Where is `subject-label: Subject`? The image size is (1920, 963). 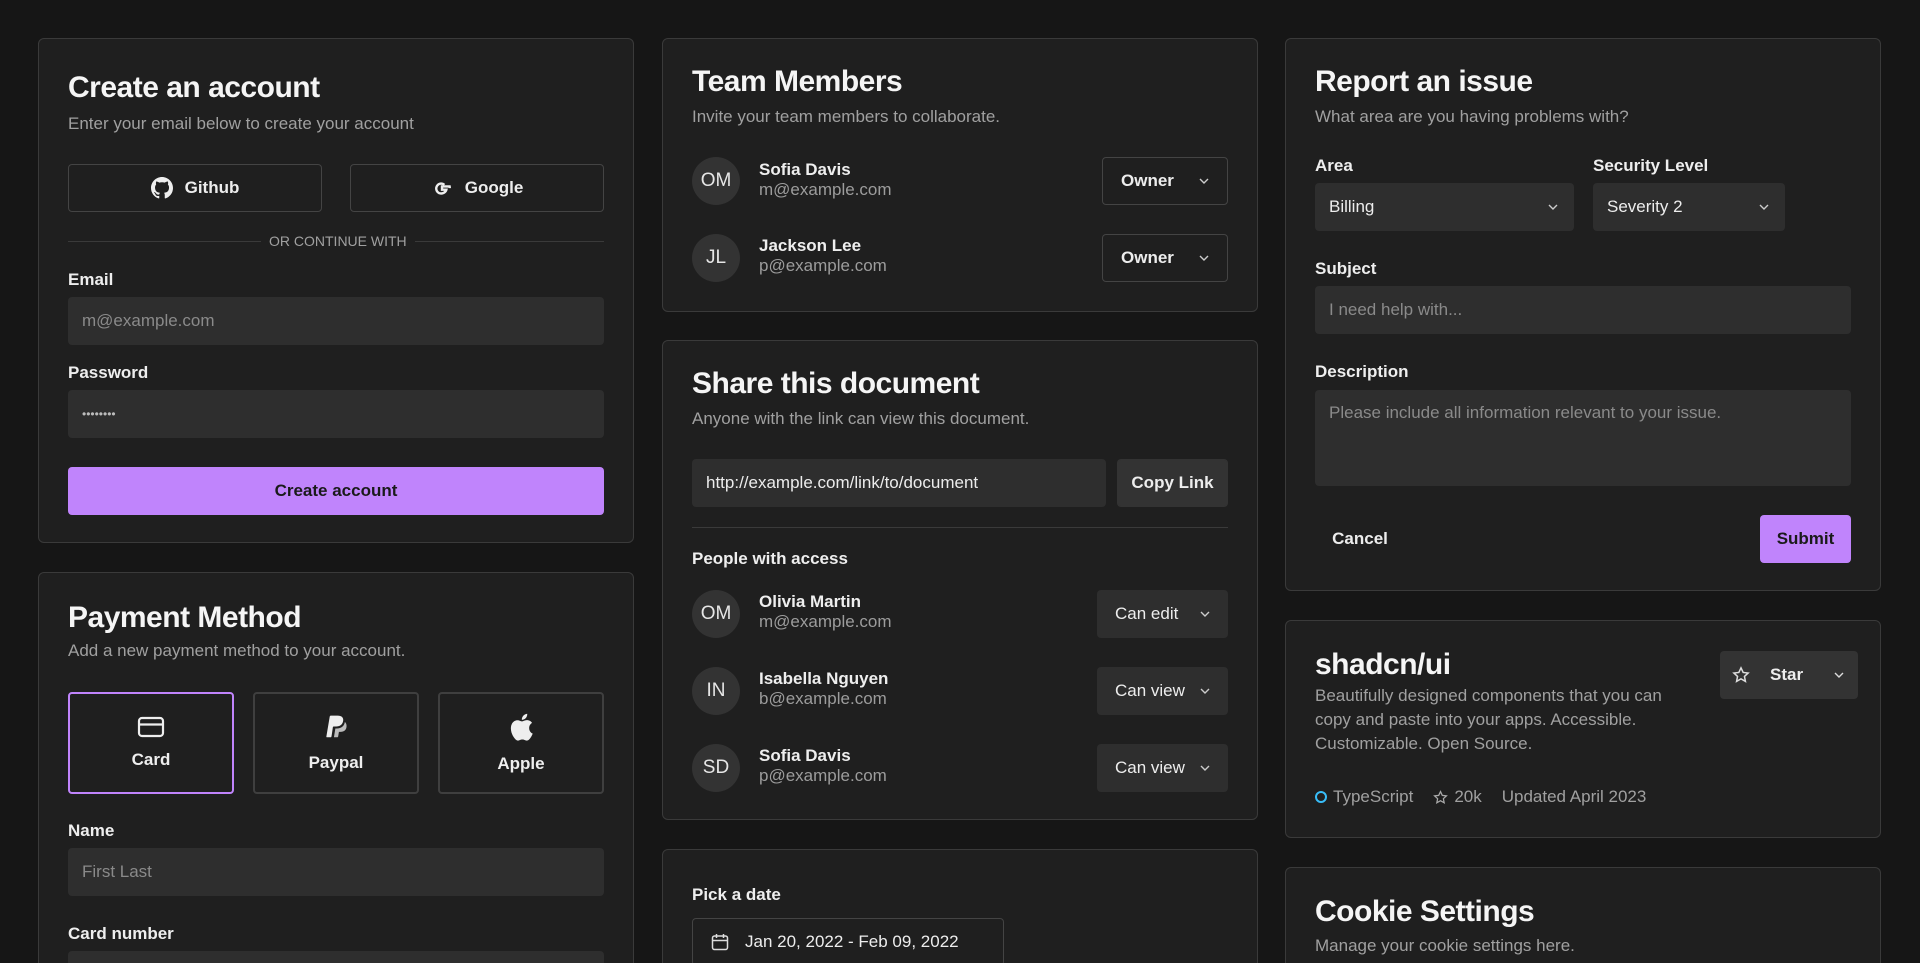
subject-label: Subject is located at coordinates (1346, 268).